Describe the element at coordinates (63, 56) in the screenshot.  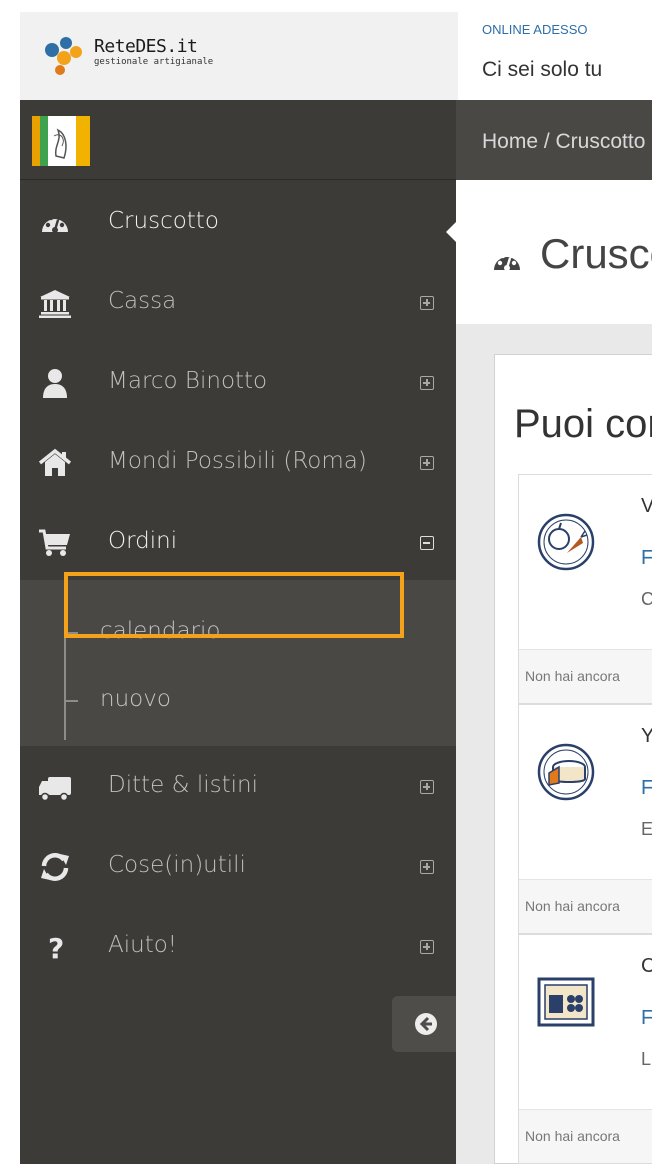
I see `logo-icon` at that location.